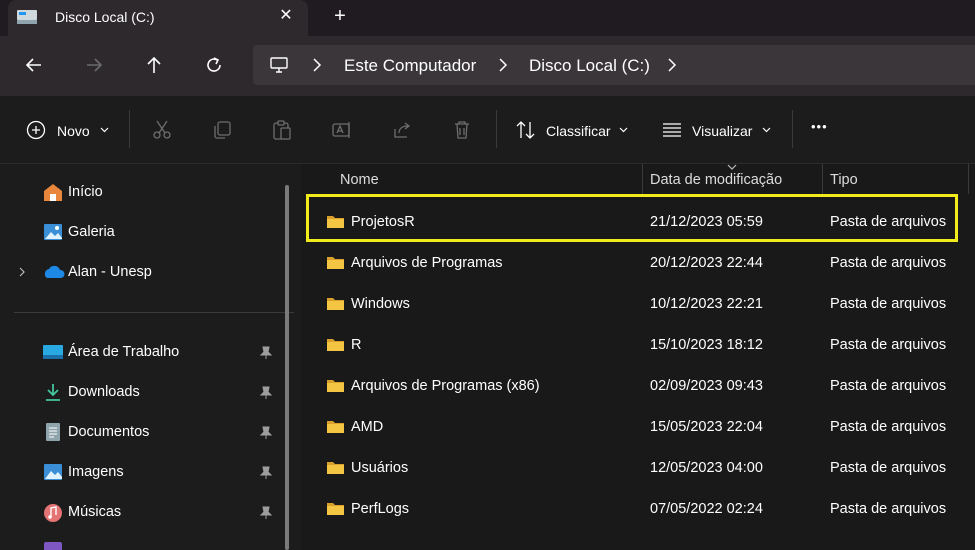  Describe the element at coordinates (410, 66) in the screenshot. I see `breadcrumb-this-pc: Este Computador` at that location.